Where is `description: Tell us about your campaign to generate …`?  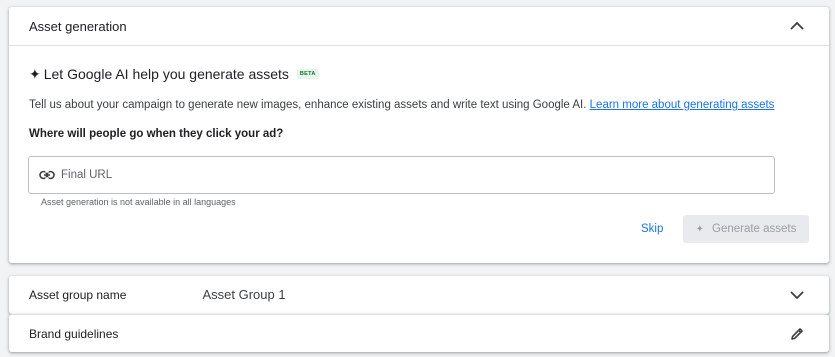
description: Tell us about your campaign to generate … is located at coordinates (401, 105).